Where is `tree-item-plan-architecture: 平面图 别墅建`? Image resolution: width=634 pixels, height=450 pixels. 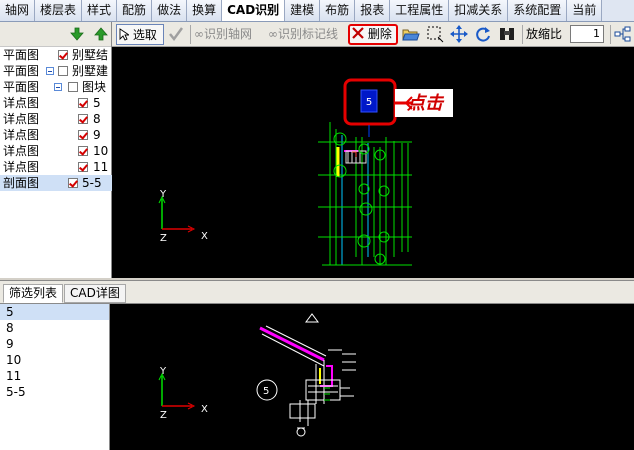
tree-item-plan-architecture: 平面图 别墅建 is located at coordinates (56, 71).